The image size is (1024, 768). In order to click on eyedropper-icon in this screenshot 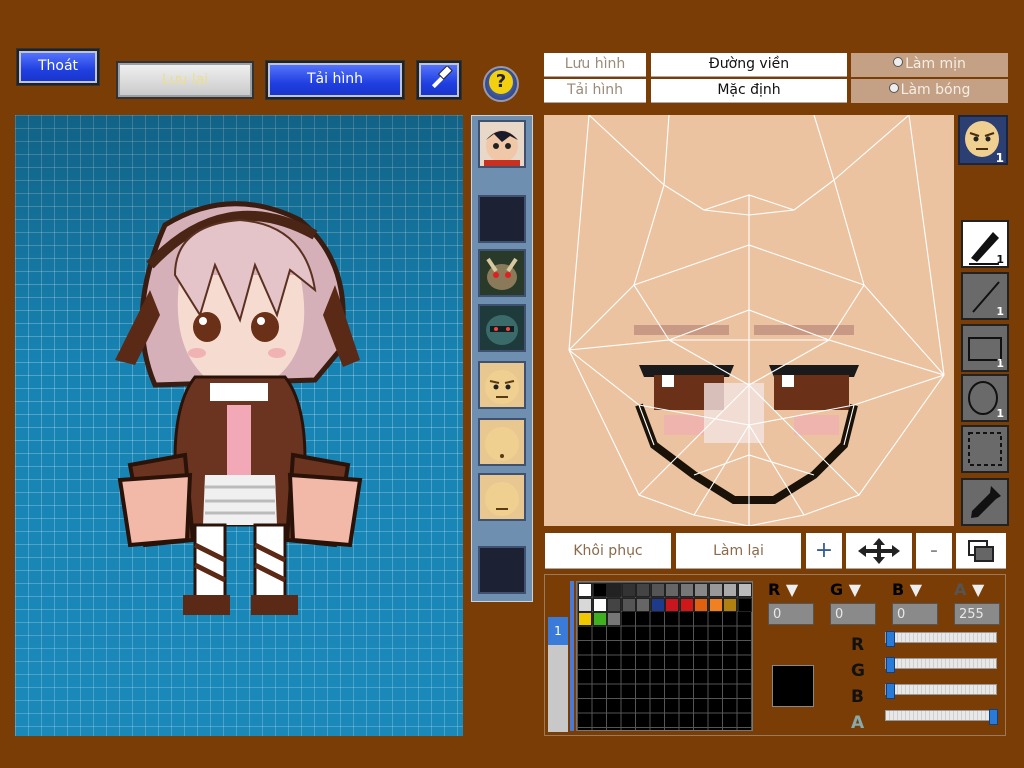, I will do `click(986, 502)`.